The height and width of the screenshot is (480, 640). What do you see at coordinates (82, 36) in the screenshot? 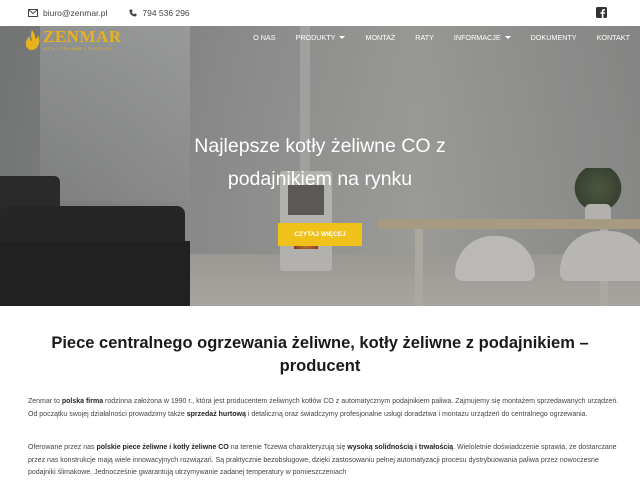
I see `logo-brand: ZENMAR` at bounding box center [82, 36].